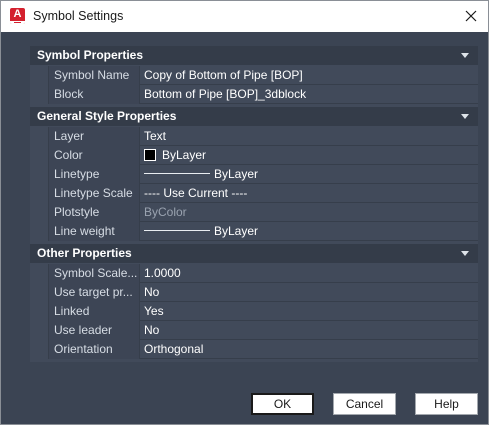 The width and height of the screenshot is (489, 425). I want to click on property-label: Use leader, so click(94, 330).